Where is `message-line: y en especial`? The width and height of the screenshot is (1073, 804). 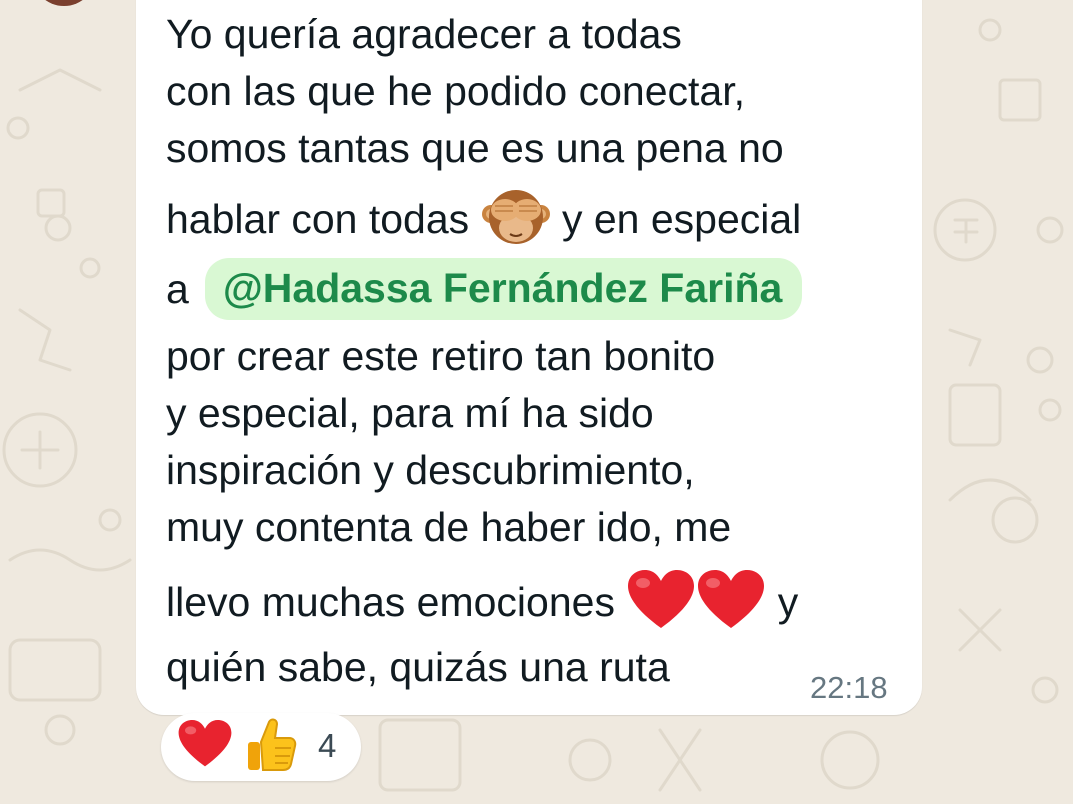 message-line: y en especial is located at coordinates (681, 218).